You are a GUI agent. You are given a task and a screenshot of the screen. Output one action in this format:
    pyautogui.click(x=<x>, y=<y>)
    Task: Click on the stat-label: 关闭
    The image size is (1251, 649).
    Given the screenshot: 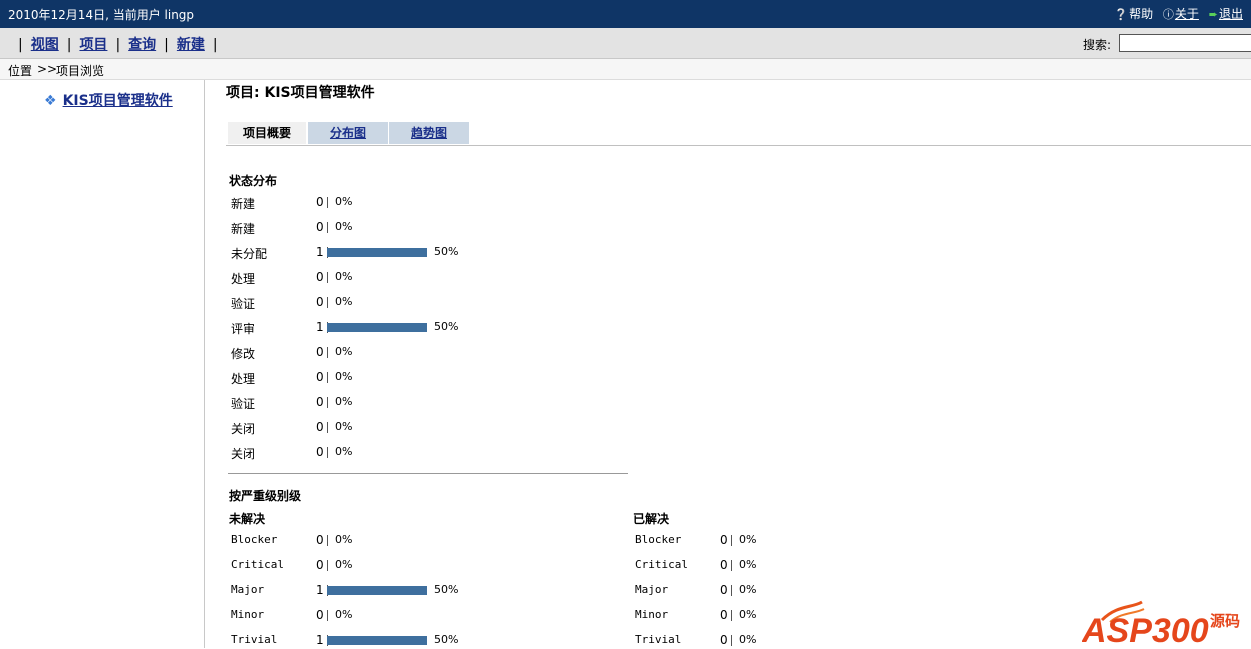 What is the action you would take?
    pyautogui.click(x=243, y=454)
    